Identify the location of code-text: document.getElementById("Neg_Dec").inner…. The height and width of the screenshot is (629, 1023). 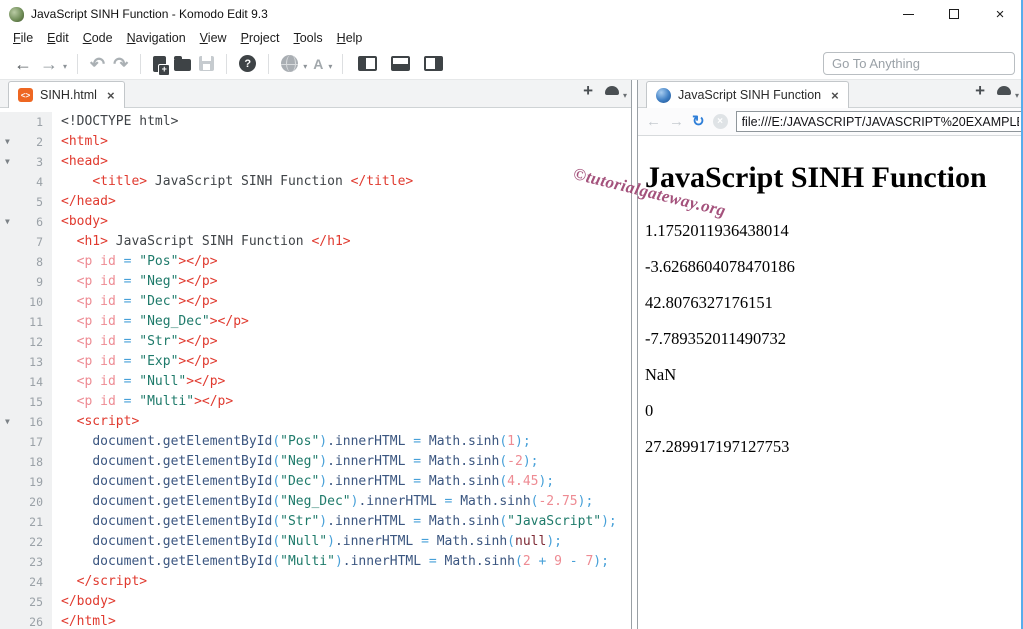
(343, 501).